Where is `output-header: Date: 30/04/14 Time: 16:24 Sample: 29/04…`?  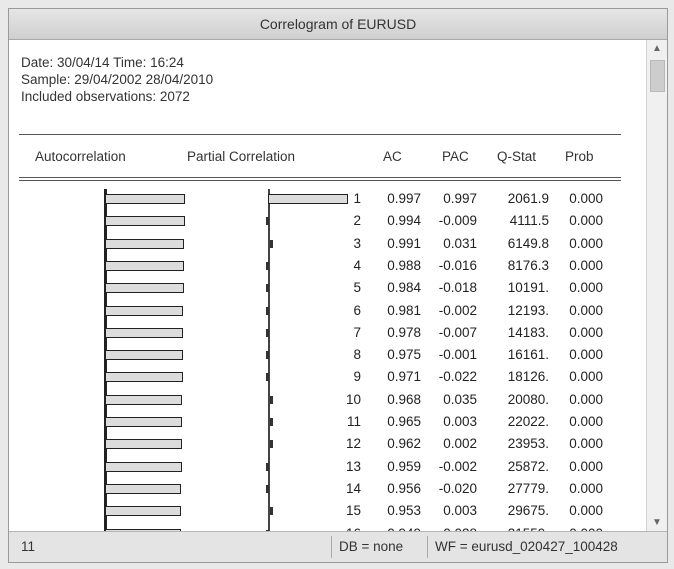
output-header: Date: 30/04/14 Time: 16:24 Sample: 29/04… is located at coordinates (117, 79).